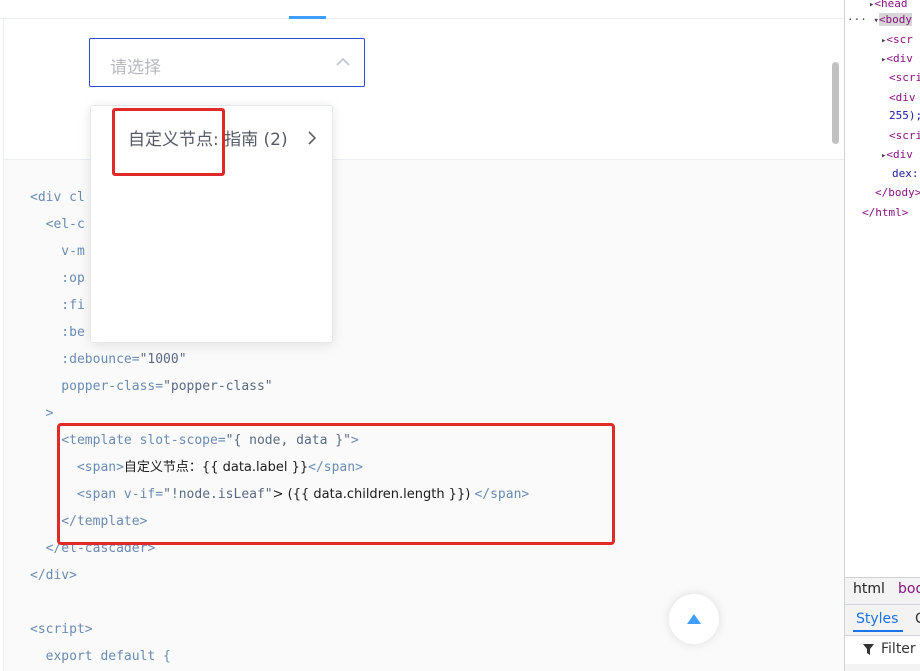 The width and height of the screenshot is (920, 671). Describe the element at coordinates (135, 68) in the screenshot. I see `cascader-placeholder: 请选择` at that location.